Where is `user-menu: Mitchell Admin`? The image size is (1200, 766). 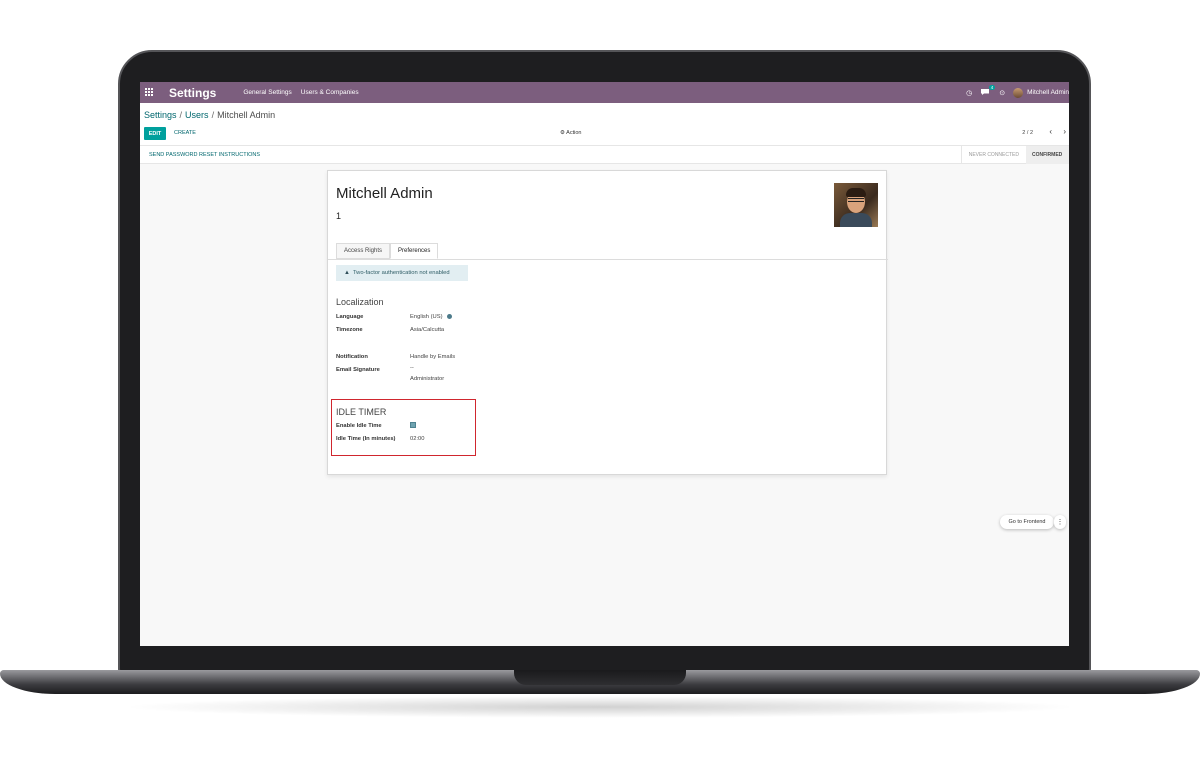 user-menu: Mitchell Admin is located at coordinates (1048, 92).